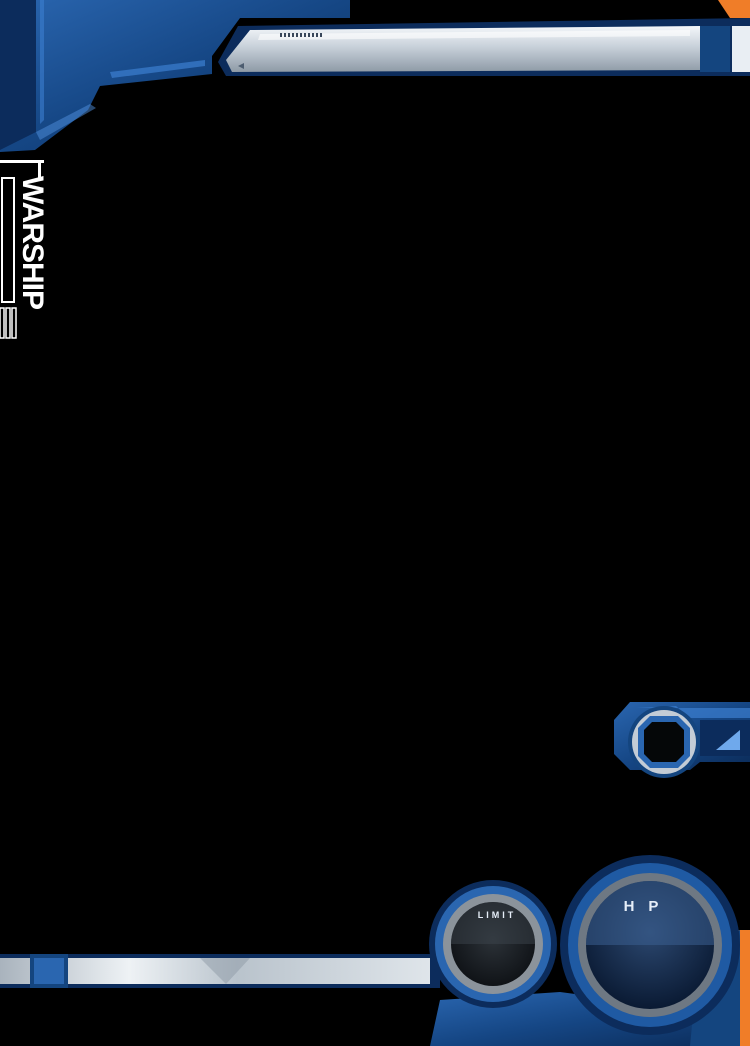 This screenshot has height=1046, width=750. Describe the element at coordinates (648, 906) in the screenshot. I see `hp-gauge-label: HP` at that location.